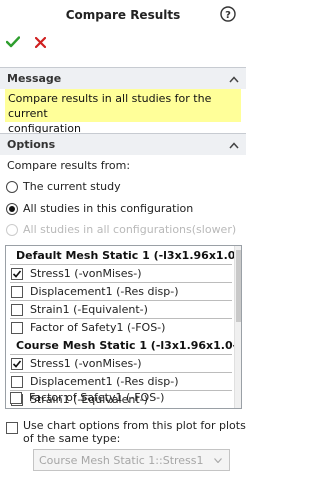 Image resolution: width=320 pixels, height=479 pixels. Describe the element at coordinates (123, 78) in the screenshot. I see `message-section-header: Message` at that location.